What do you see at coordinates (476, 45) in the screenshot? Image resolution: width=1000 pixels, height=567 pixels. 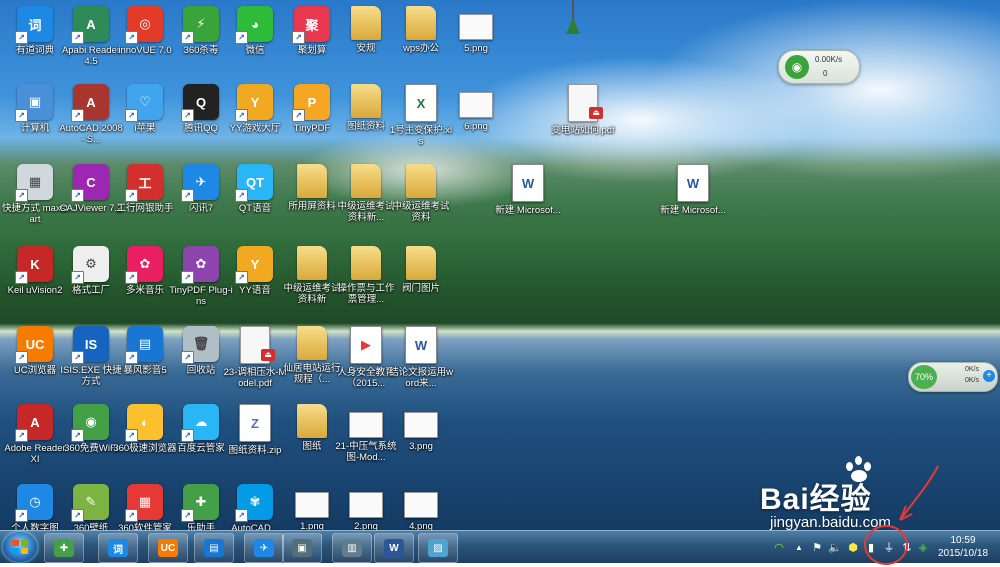 I see `desktop-icon: 5.png` at bounding box center [476, 45].